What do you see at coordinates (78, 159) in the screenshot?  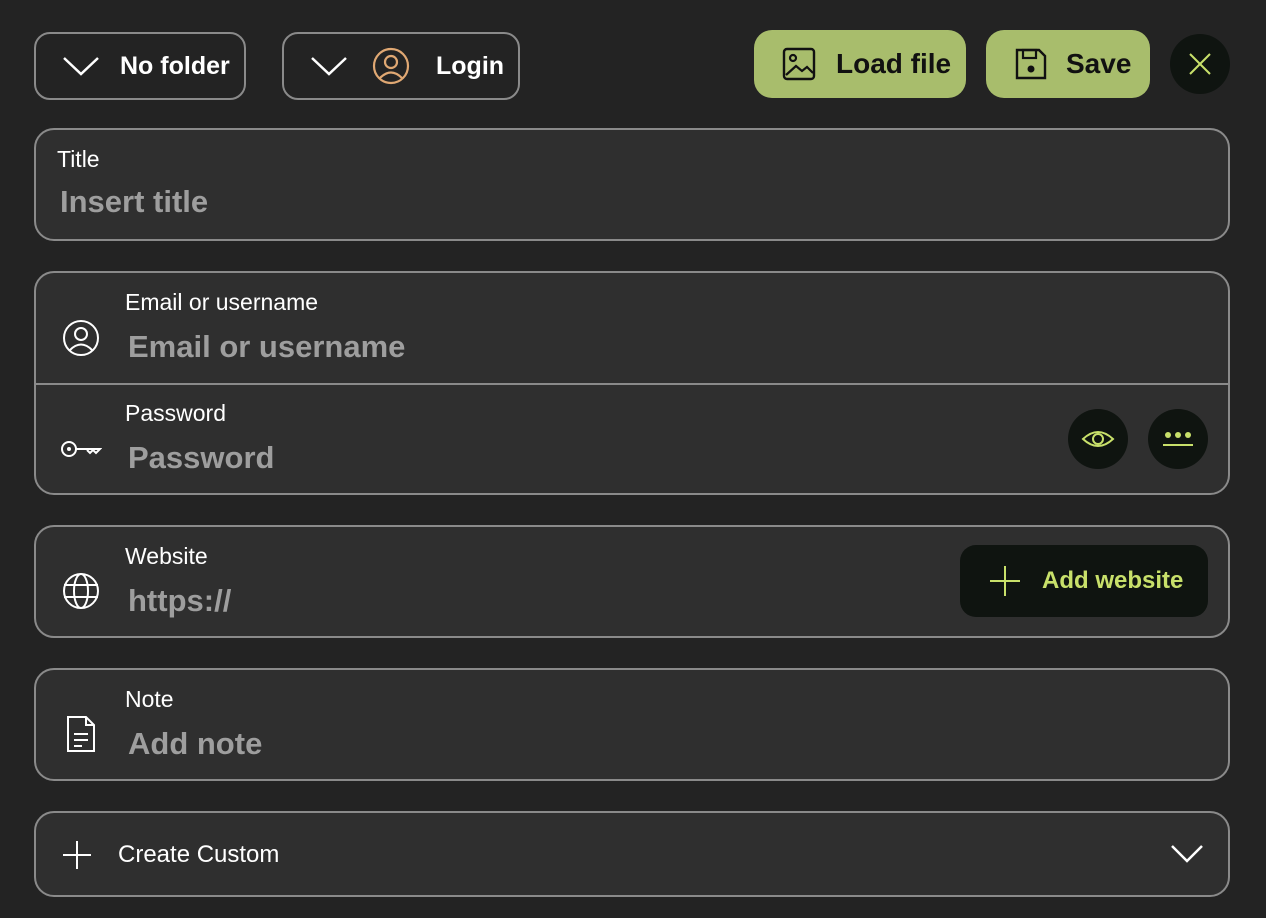 I see `title-label: Title` at bounding box center [78, 159].